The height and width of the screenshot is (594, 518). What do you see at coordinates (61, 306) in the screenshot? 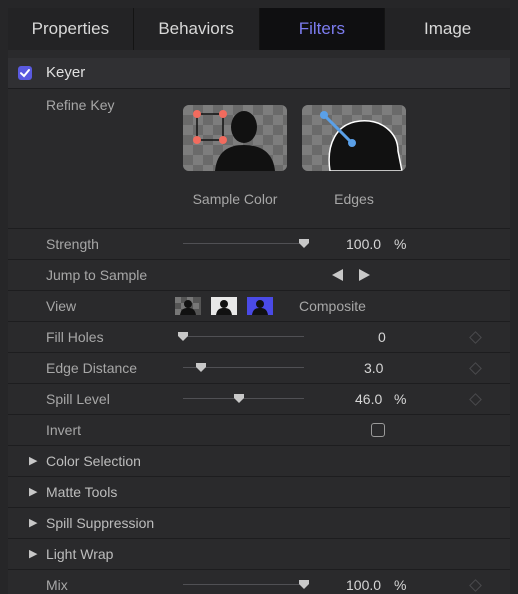
I see `param-label: View` at bounding box center [61, 306].